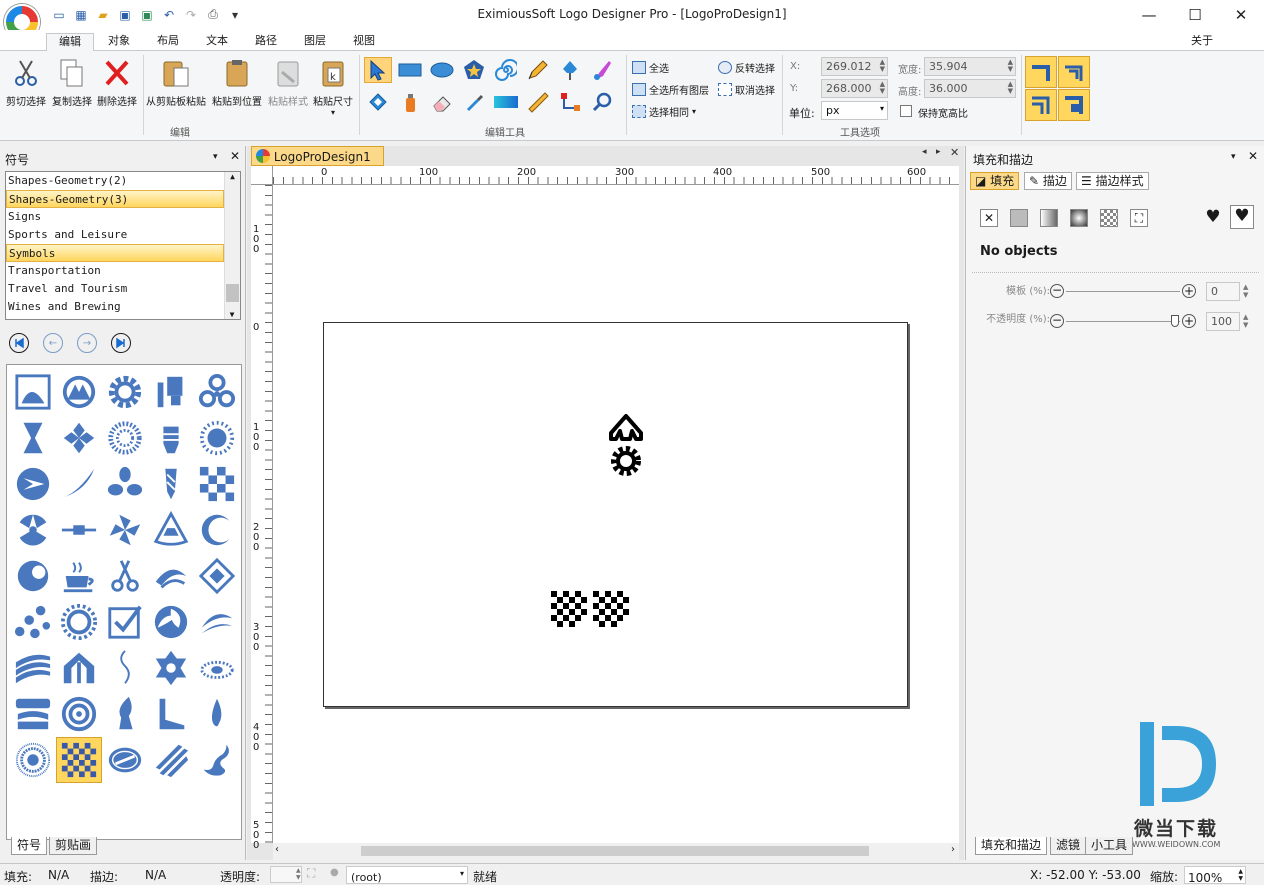  Describe the element at coordinates (1215, 875) in the screenshot. I see `zoom-field: 100% ▲ ▼` at that location.